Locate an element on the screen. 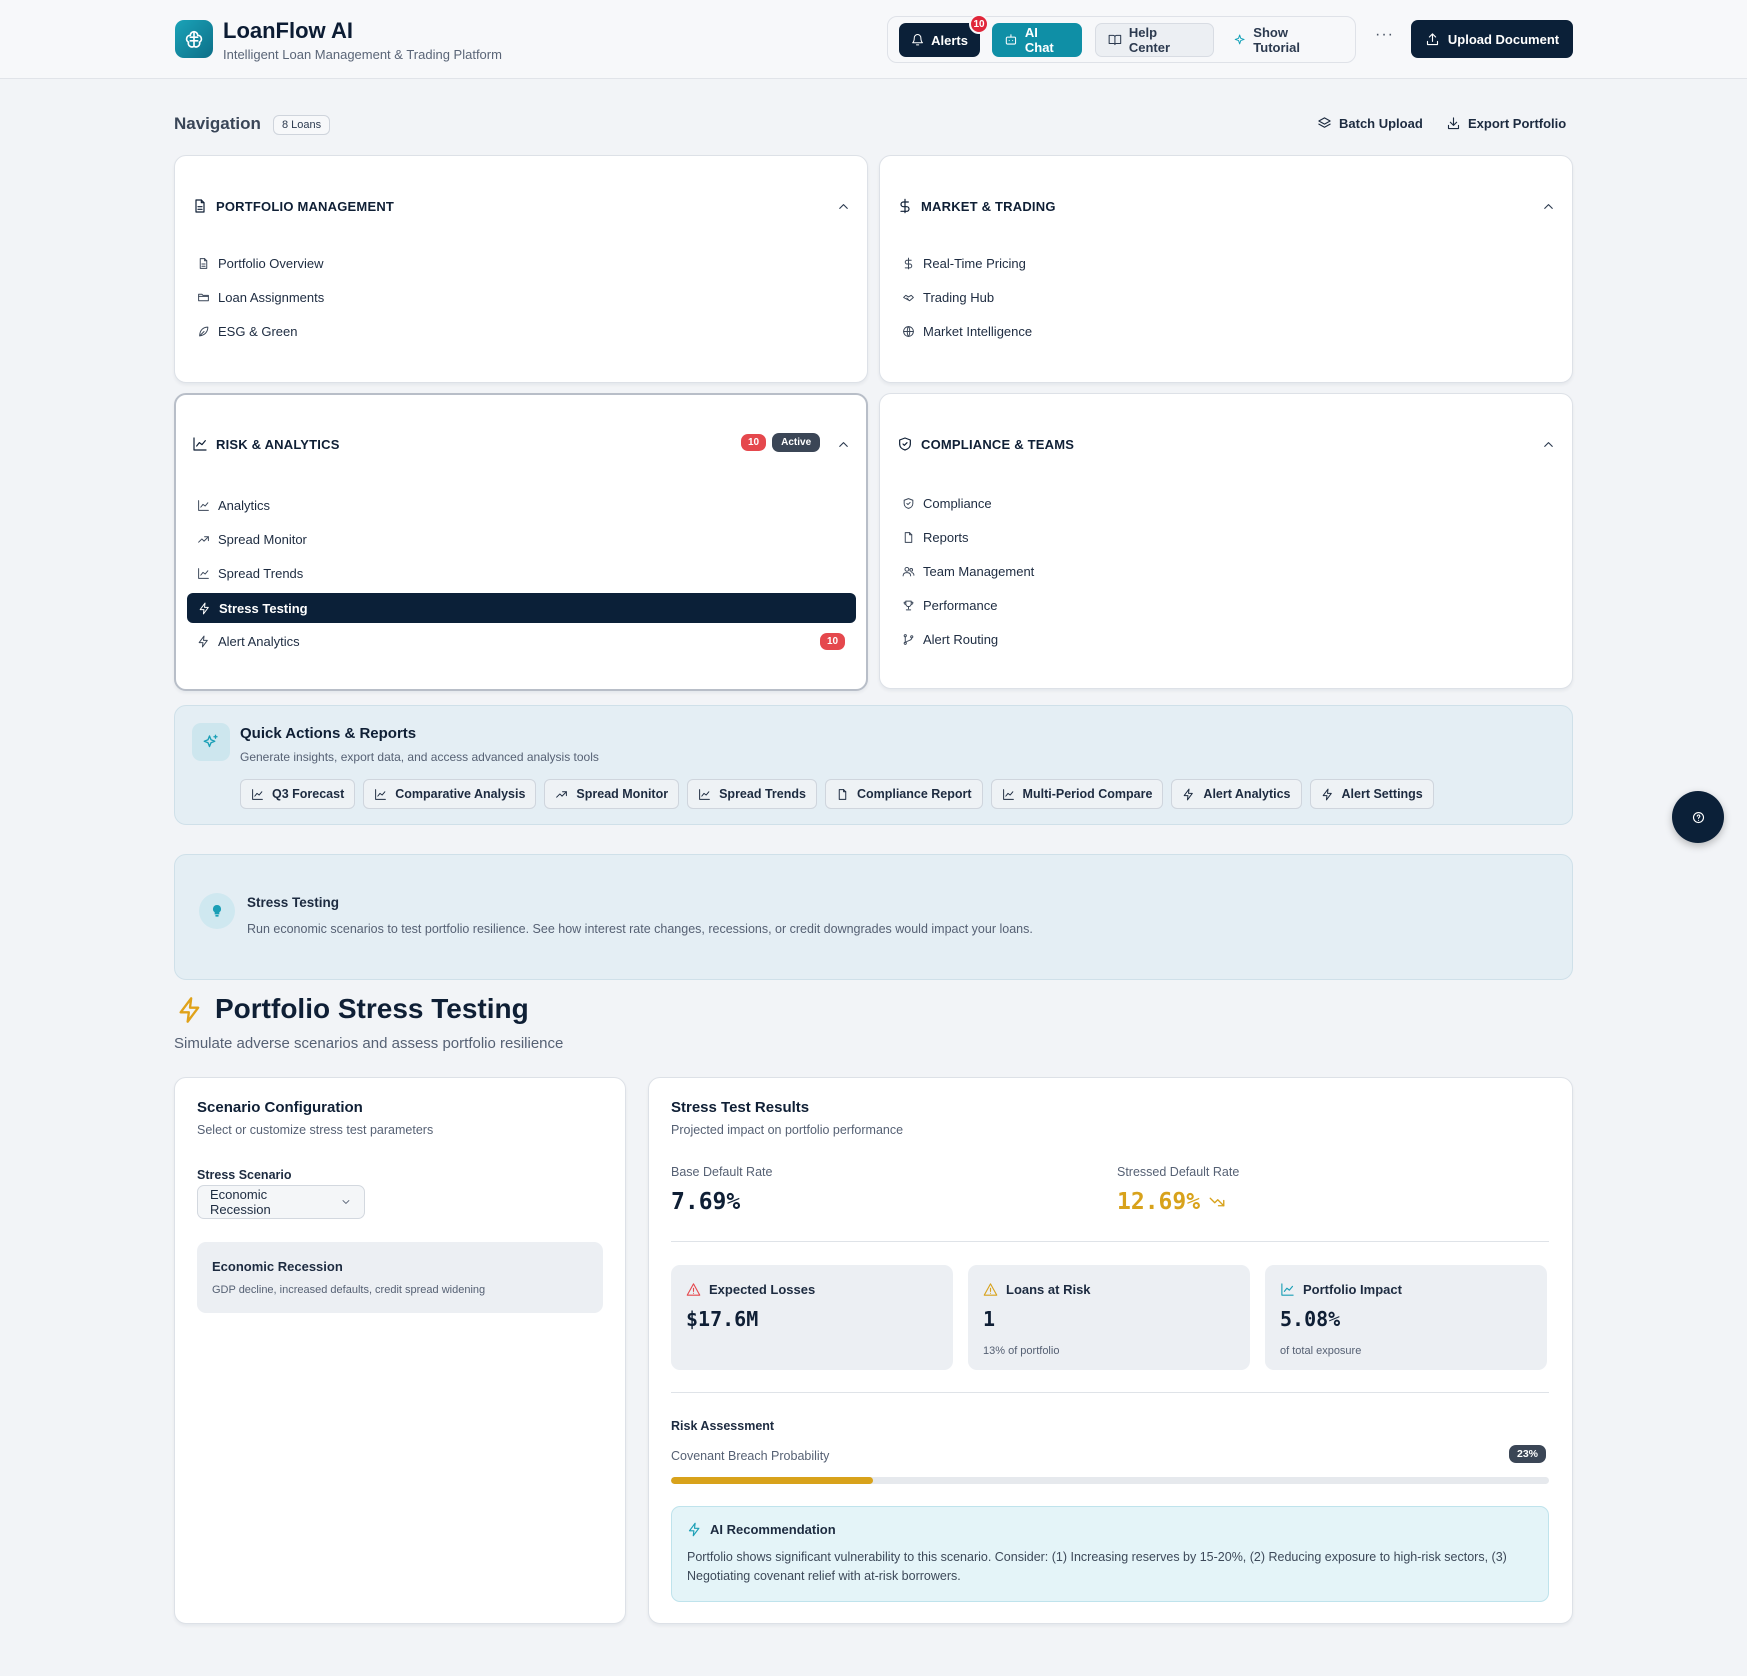  alerts-label: Alerts is located at coordinates (949, 40).